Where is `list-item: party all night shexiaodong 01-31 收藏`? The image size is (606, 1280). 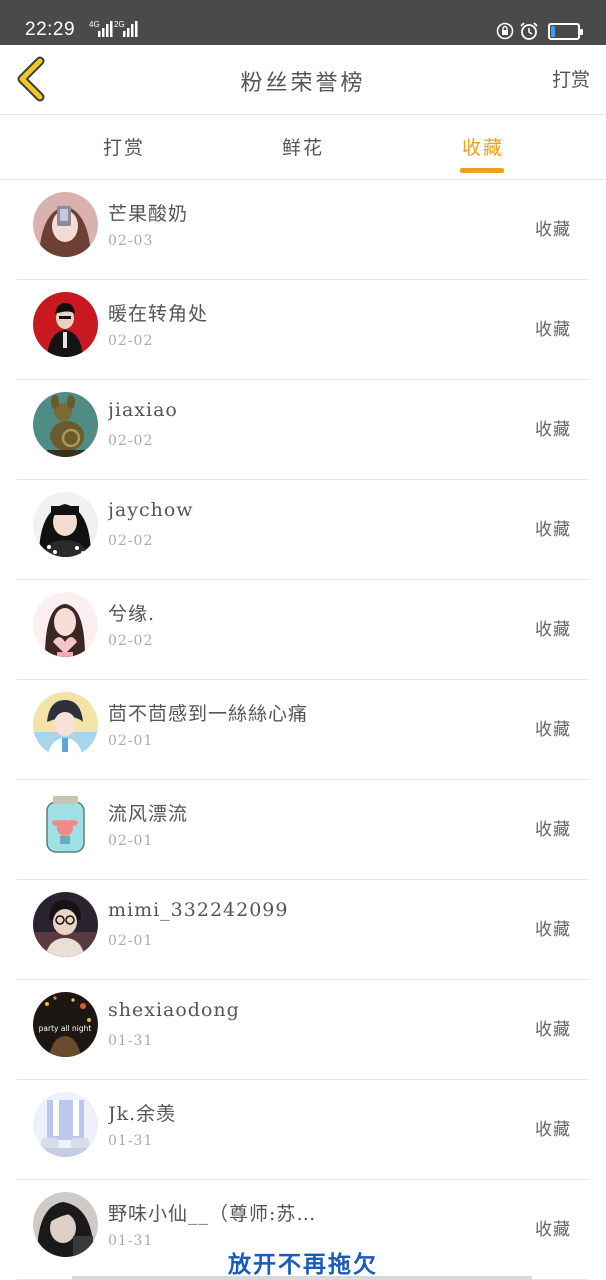
list-item: party all night shexiaodong 01-31 收藏 is located at coordinates (303, 1030).